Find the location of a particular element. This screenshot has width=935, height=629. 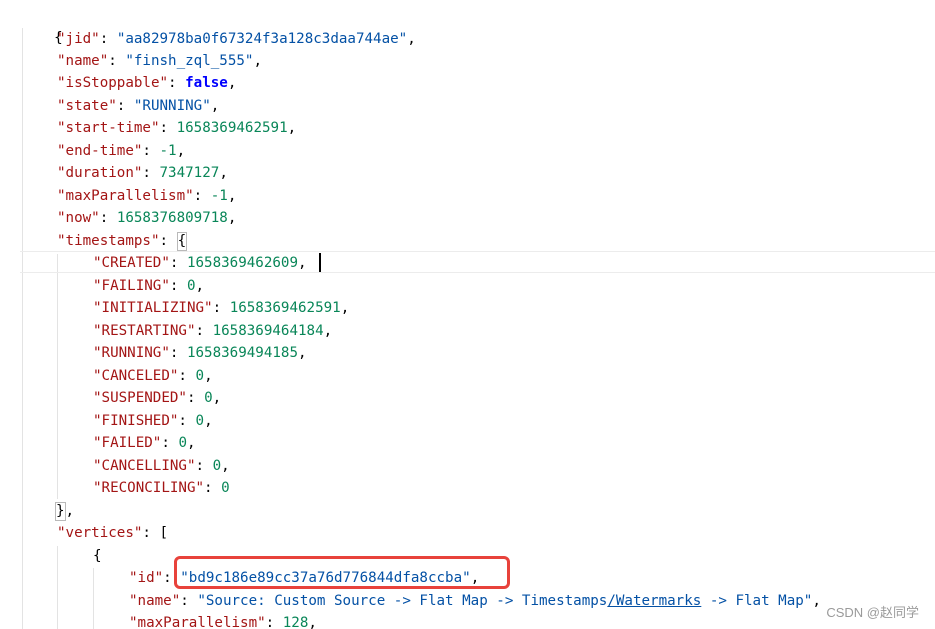

json-string-value-underlined: /Watermarks is located at coordinates (654, 601).